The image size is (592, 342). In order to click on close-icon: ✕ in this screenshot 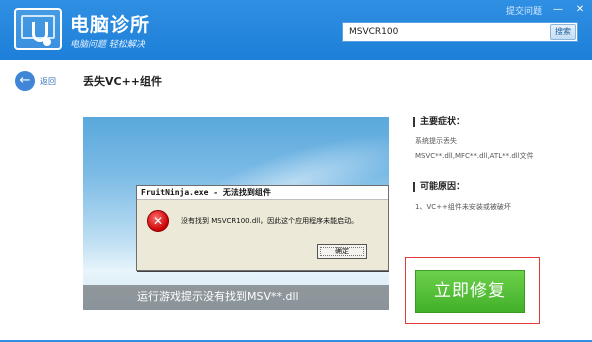, I will do `click(580, 10)`.